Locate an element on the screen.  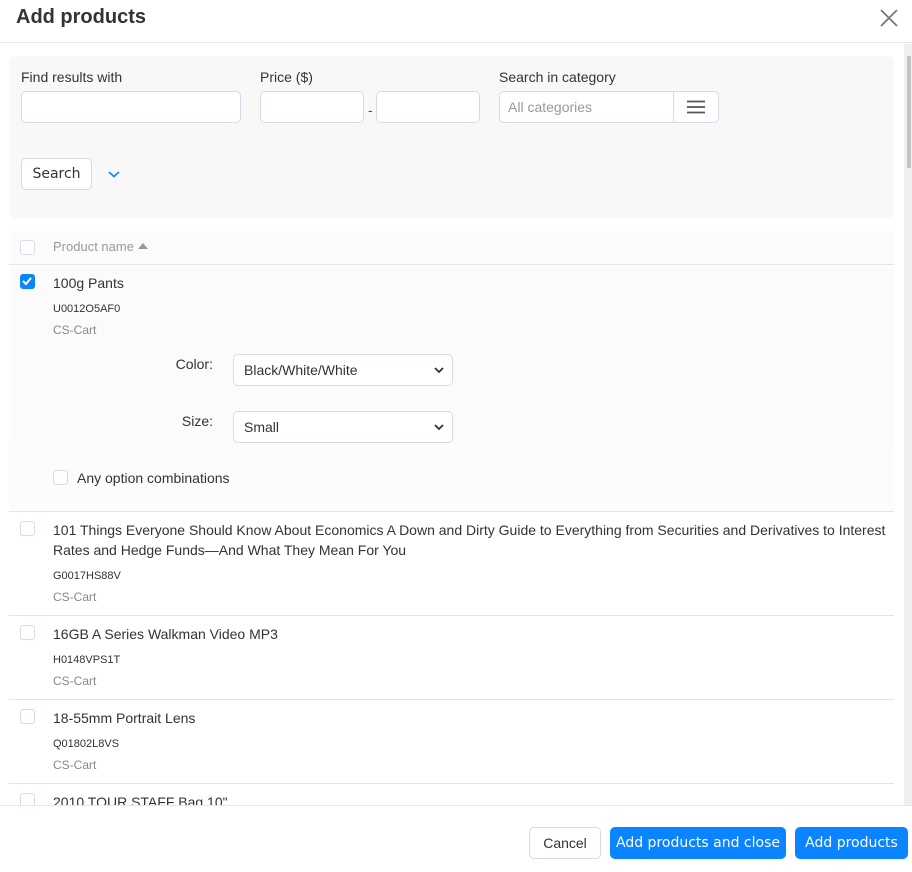
any-option-label: Any option combinations is located at coordinates (153, 478).